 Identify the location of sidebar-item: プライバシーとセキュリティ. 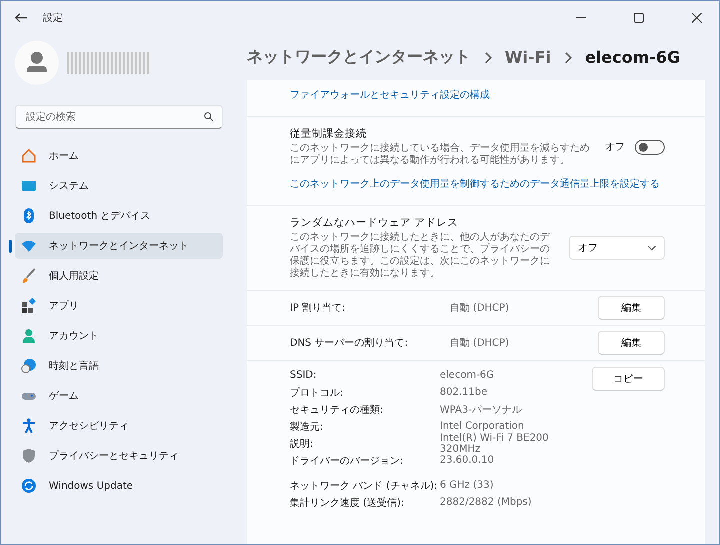
(119, 456).